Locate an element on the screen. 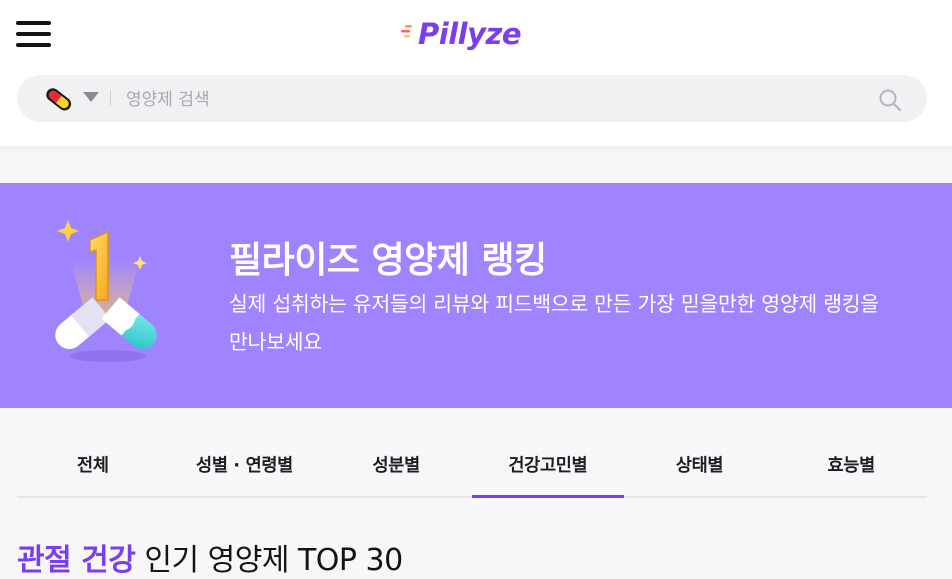 The image size is (952, 579). search-divider is located at coordinates (110, 98).